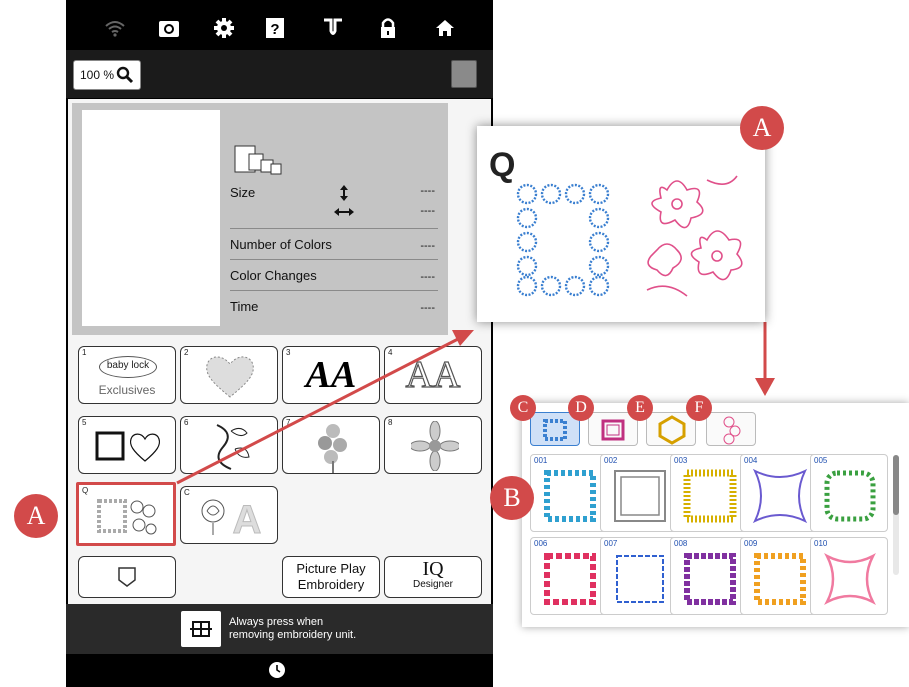  I want to click on blue-square-frame-icon, so click(555, 430).